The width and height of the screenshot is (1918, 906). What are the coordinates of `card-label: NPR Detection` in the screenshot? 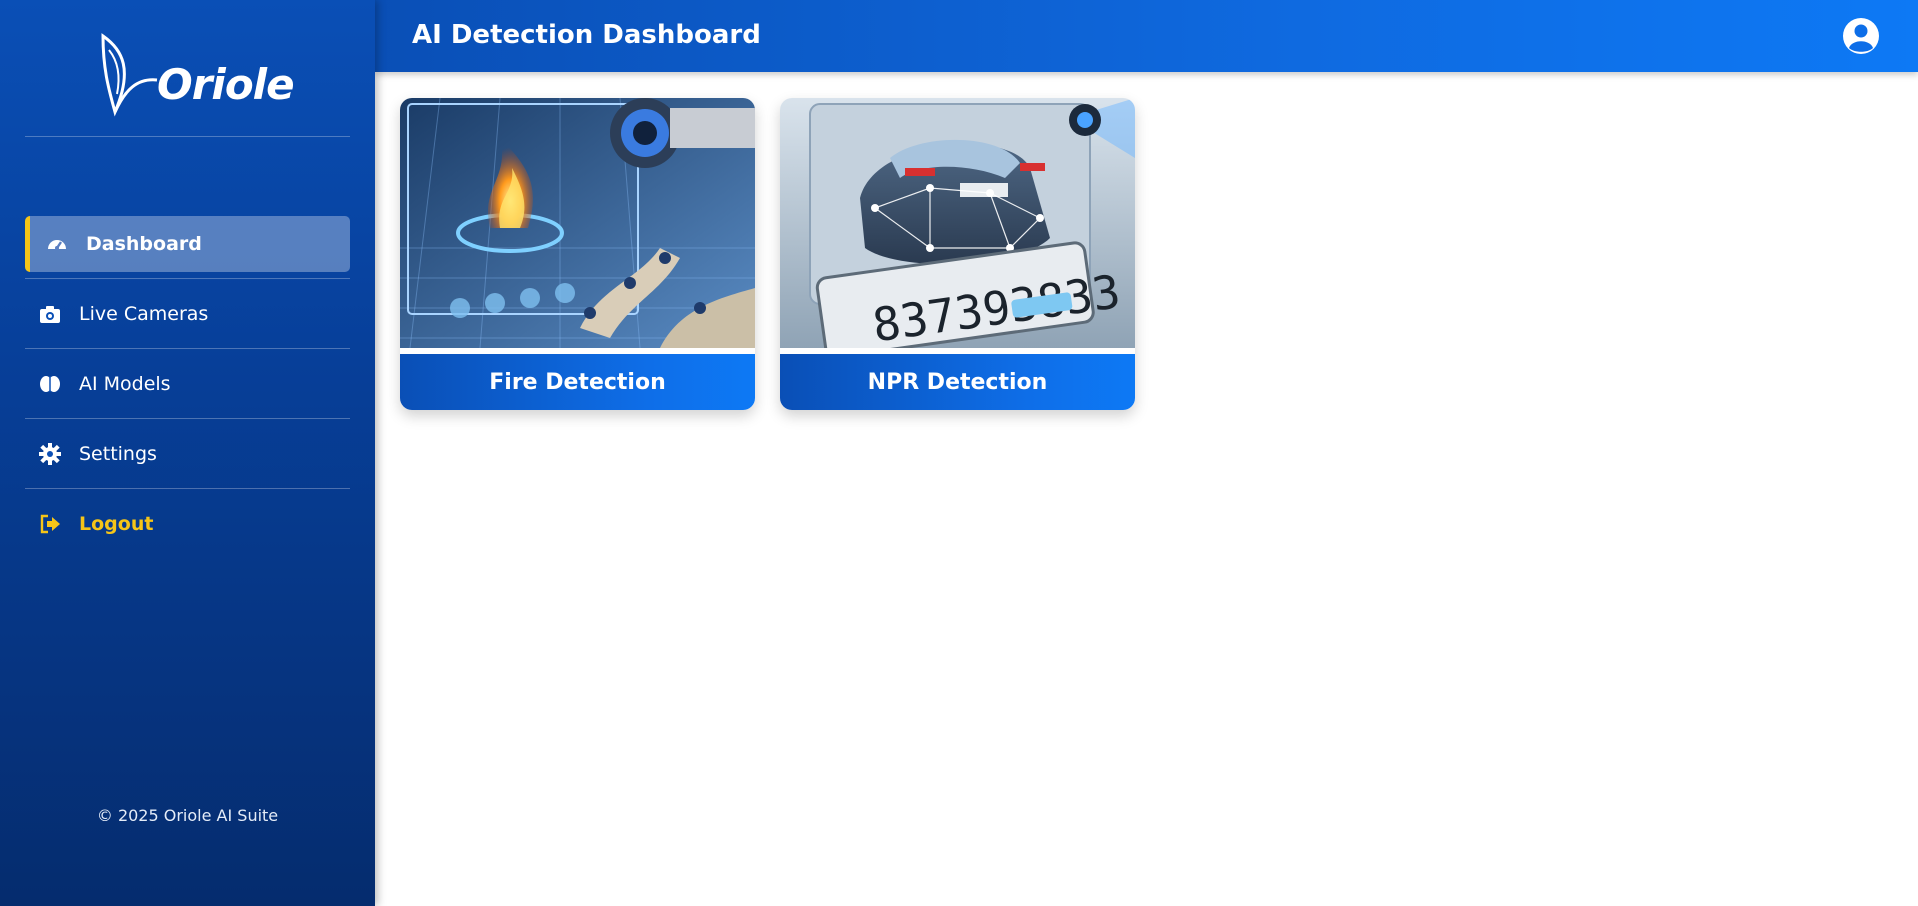 It's located at (957, 382).